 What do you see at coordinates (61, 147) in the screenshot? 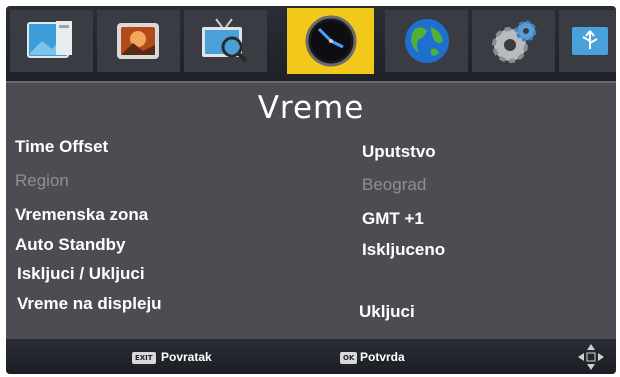
I see `setting-label-time-offset: Time Offset` at bounding box center [61, 147].